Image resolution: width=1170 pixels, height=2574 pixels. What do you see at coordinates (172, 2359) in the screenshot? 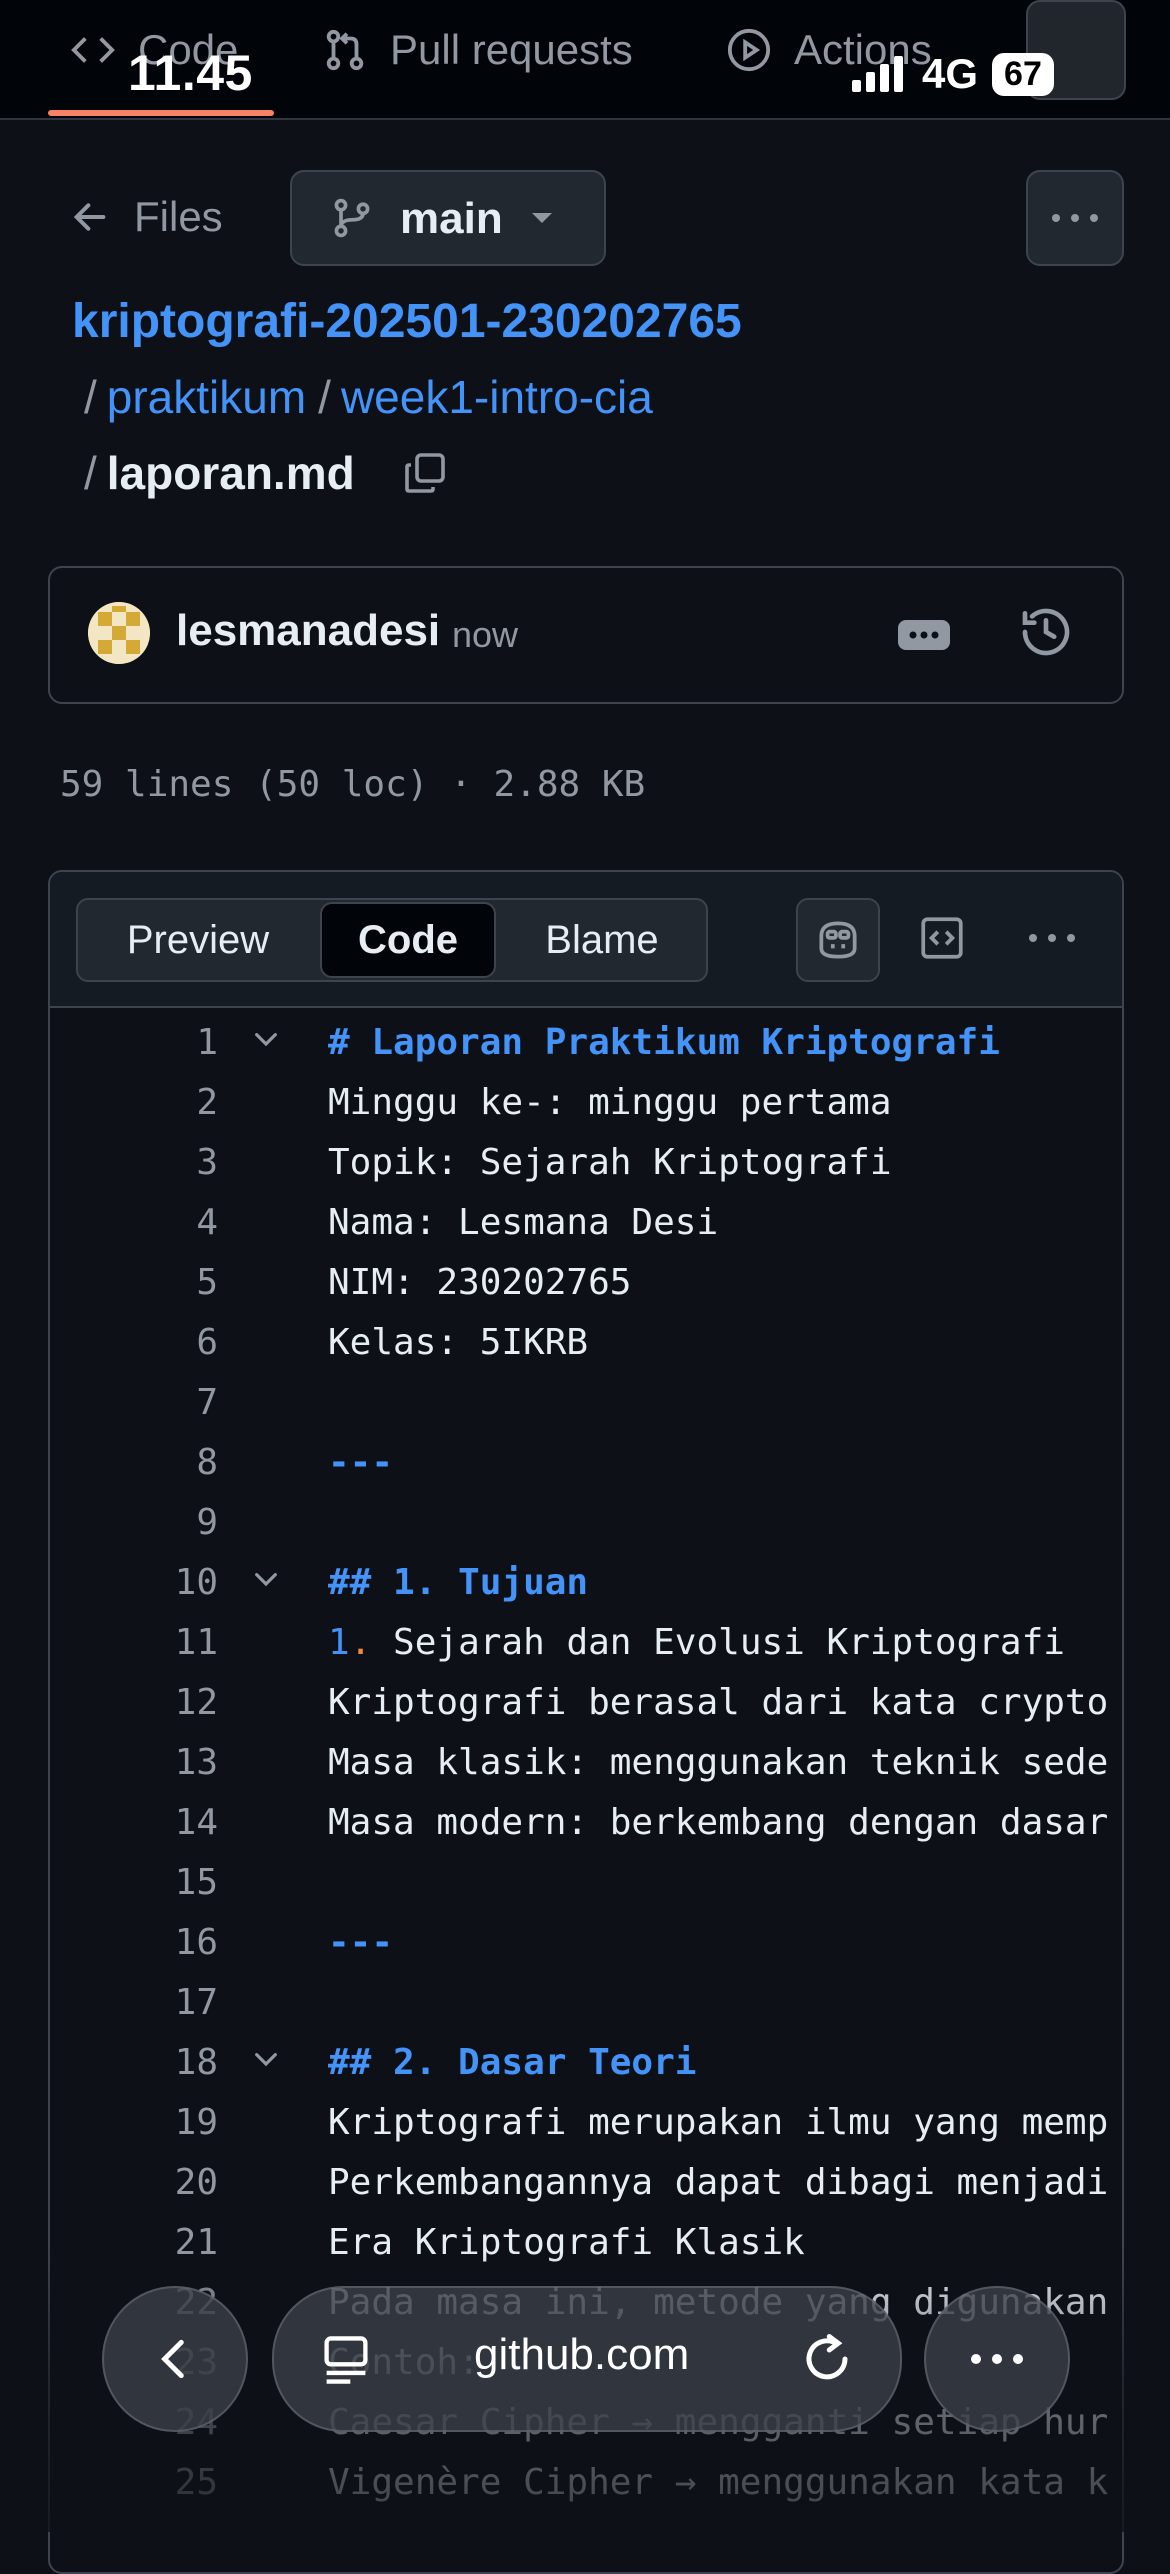
I see `chevron-left-icon` at bounding box center [172, 2359].